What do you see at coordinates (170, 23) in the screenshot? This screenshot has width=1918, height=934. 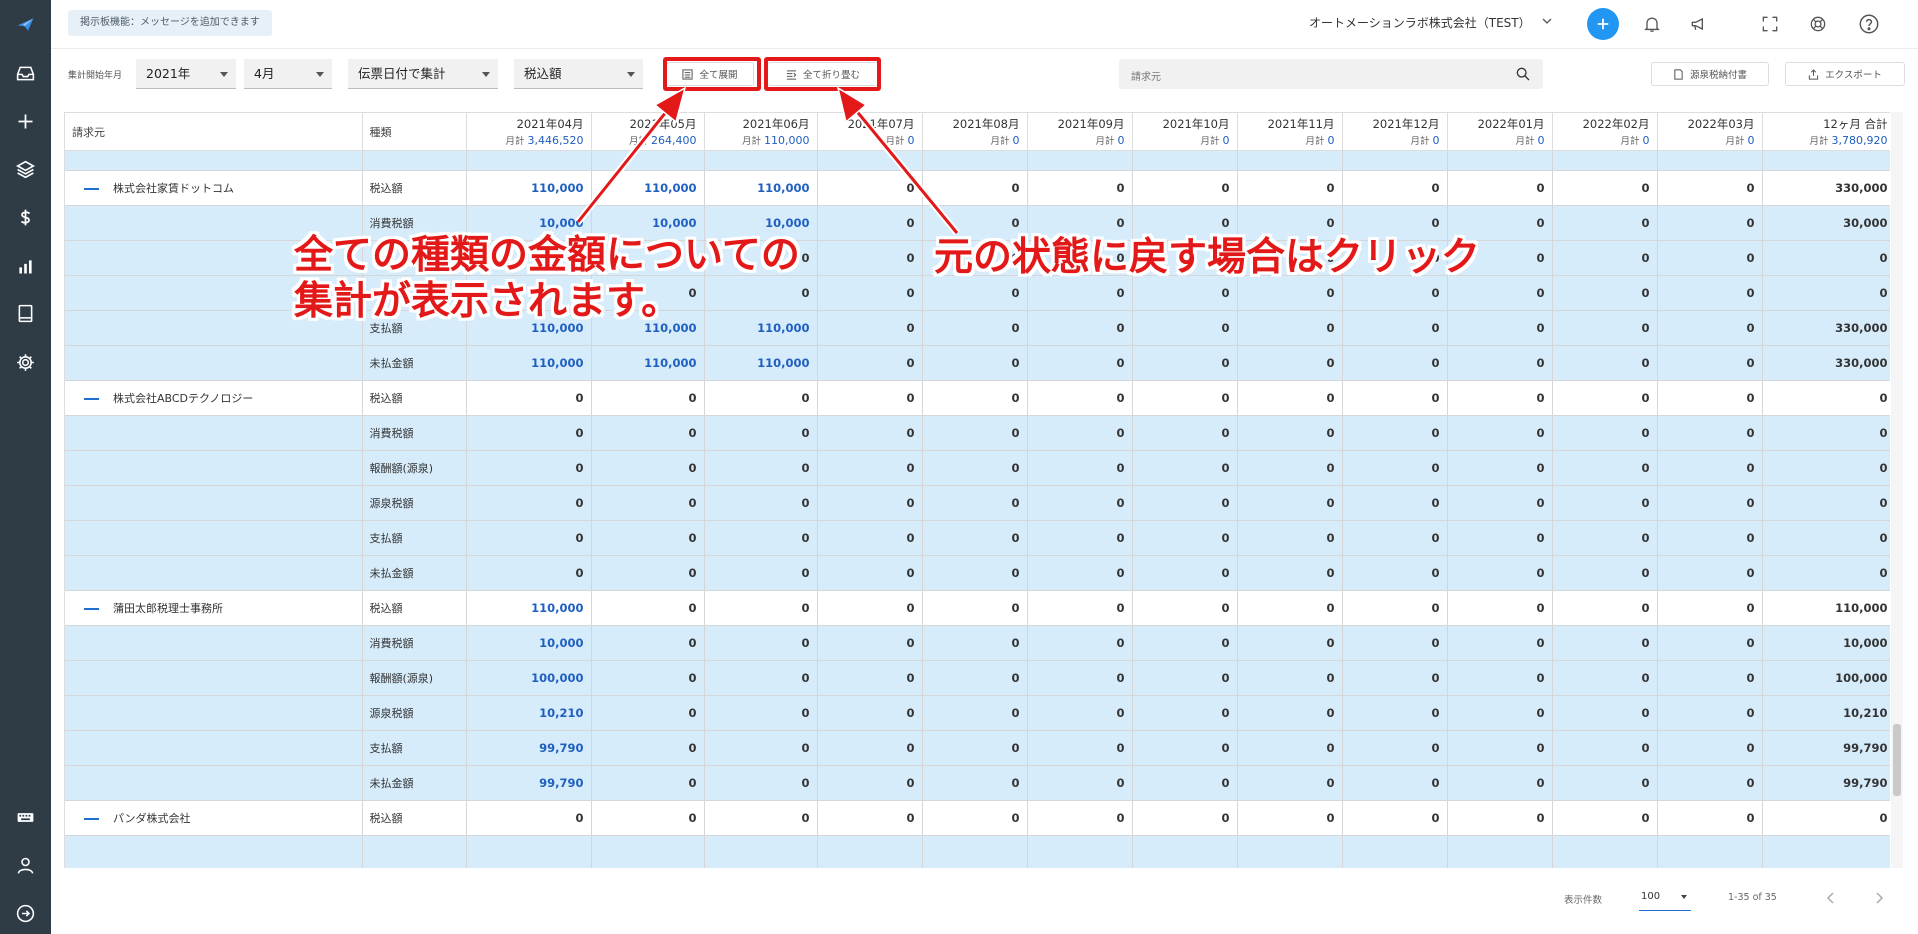 I see `board-message-button: 掲示板機能：メッセージを追加できます` at bounding box center [170, 23].